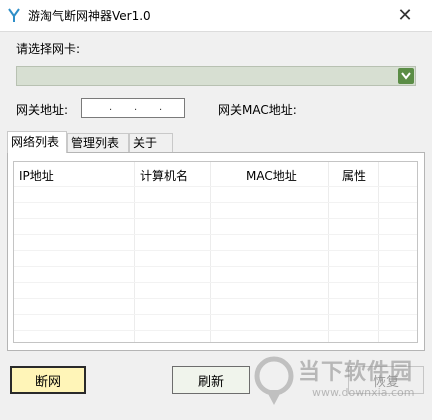 The width and height of the screenshot is (432, 420). Describe the element at coordinates (216, 76) in the screenshot. I see `adapter-select` at that location.